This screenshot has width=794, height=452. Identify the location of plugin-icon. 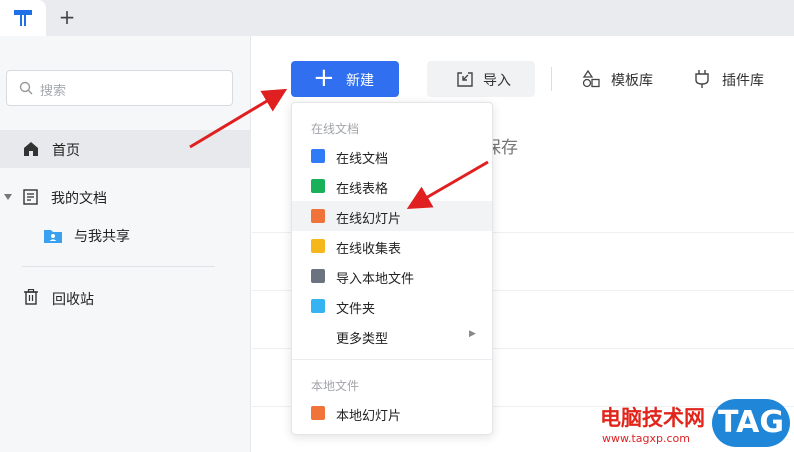
(702, 79).